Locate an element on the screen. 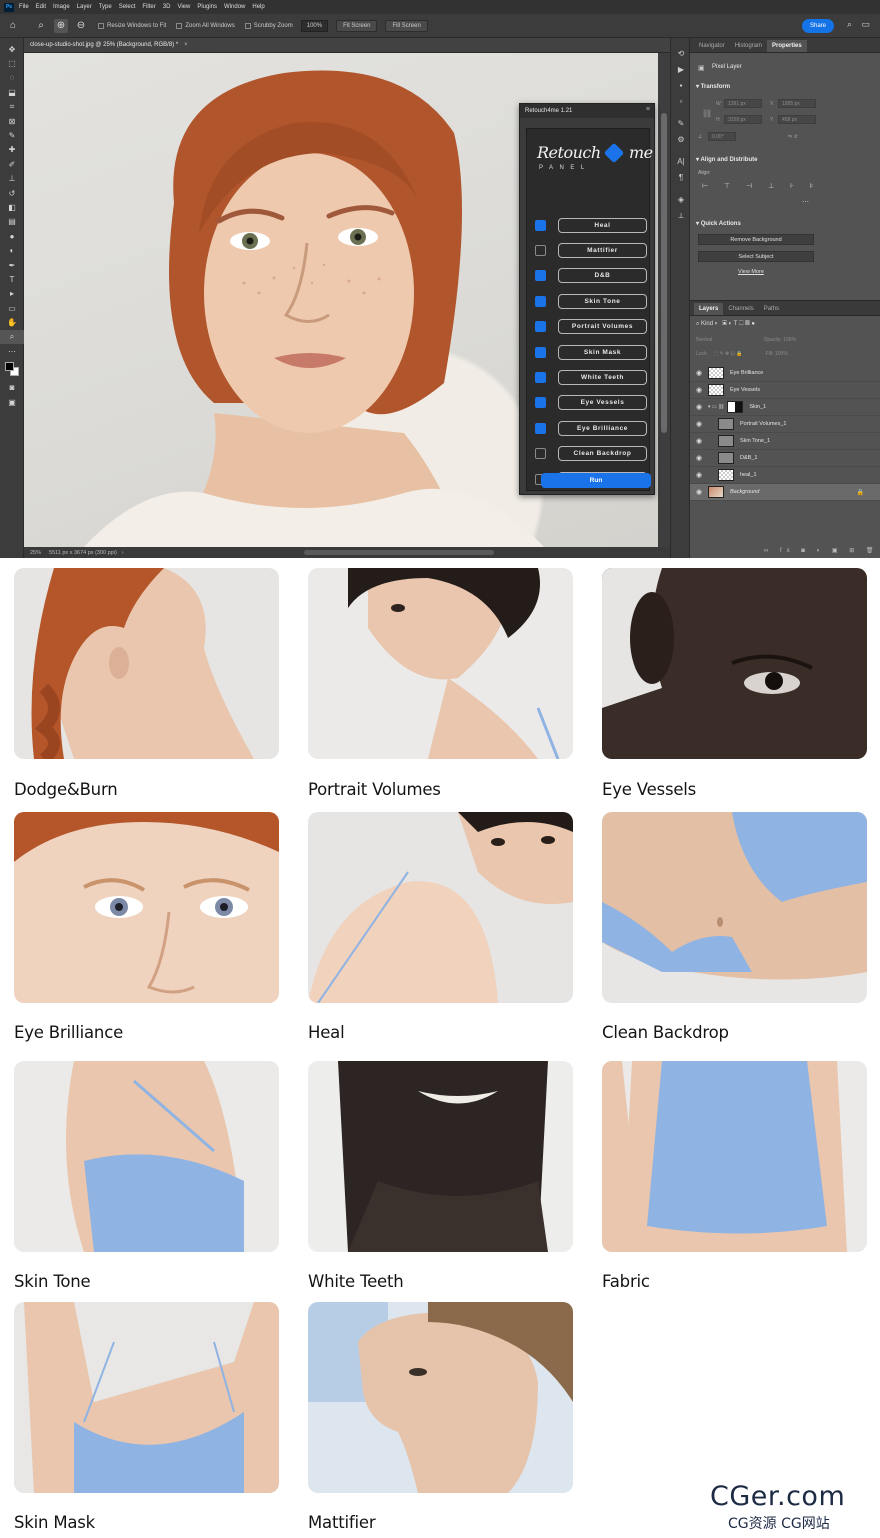 This screenshot has height=1538, width=880. close-icon: × is located at coordinates (186, 45).